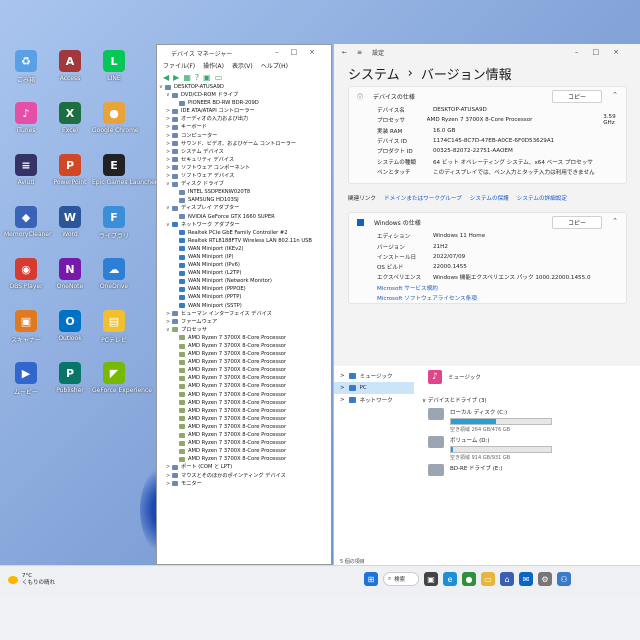  I want to click on tree-node: ∨ DVD/CD-ROM ドライブ, so click(245, 95).